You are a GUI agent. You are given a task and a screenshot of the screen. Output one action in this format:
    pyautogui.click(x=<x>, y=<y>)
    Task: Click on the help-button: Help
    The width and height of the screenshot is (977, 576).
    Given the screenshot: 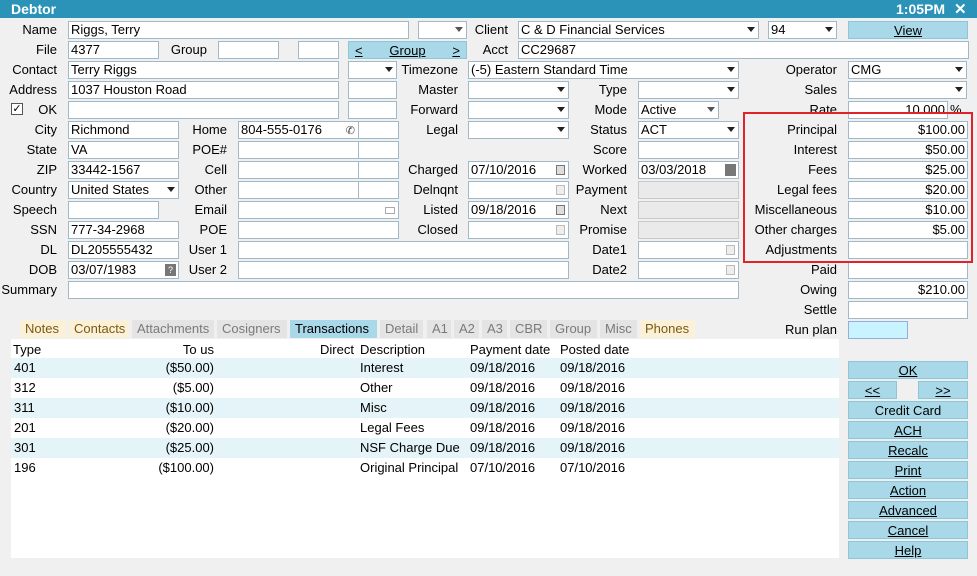 What is the action you would take?
    pyautogui.click(x=908, y=550)
    